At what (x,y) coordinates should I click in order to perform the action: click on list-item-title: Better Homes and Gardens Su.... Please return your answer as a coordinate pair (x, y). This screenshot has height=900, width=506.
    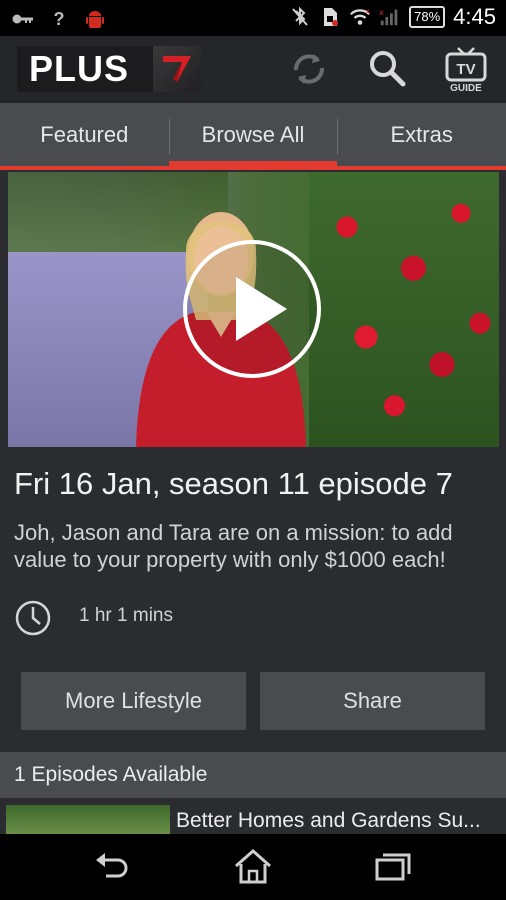
    Looking at the image, I should click on (328, 820).